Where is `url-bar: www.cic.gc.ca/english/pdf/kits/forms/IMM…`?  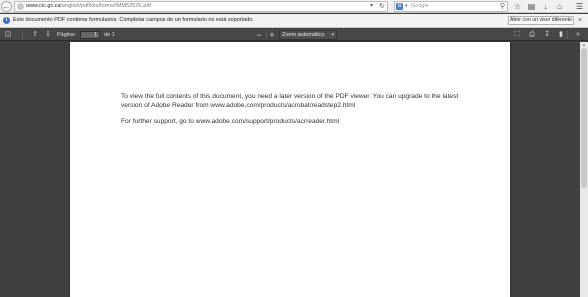
url-bar: www.cic.gc.ca/english/pdf/kits/forms/IMM… is located at coordinates (201, 6).